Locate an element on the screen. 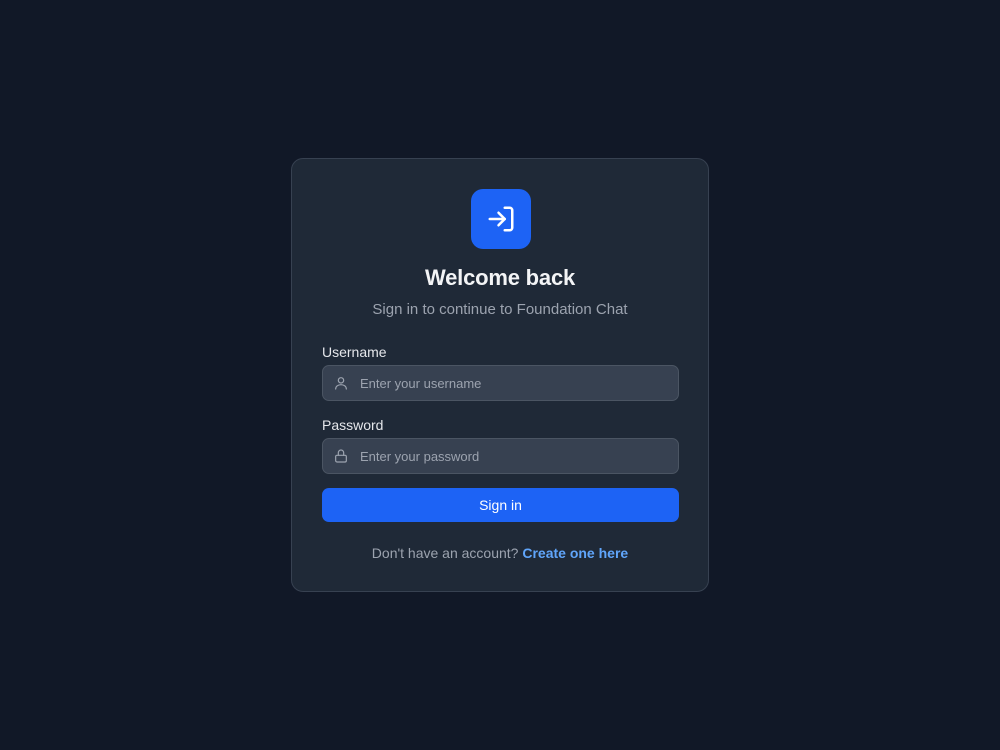 This screenshot has height=750, width=1000. page-subtitle: Sign in to continue to Foundation Chat is located at coordinates (500, 309).